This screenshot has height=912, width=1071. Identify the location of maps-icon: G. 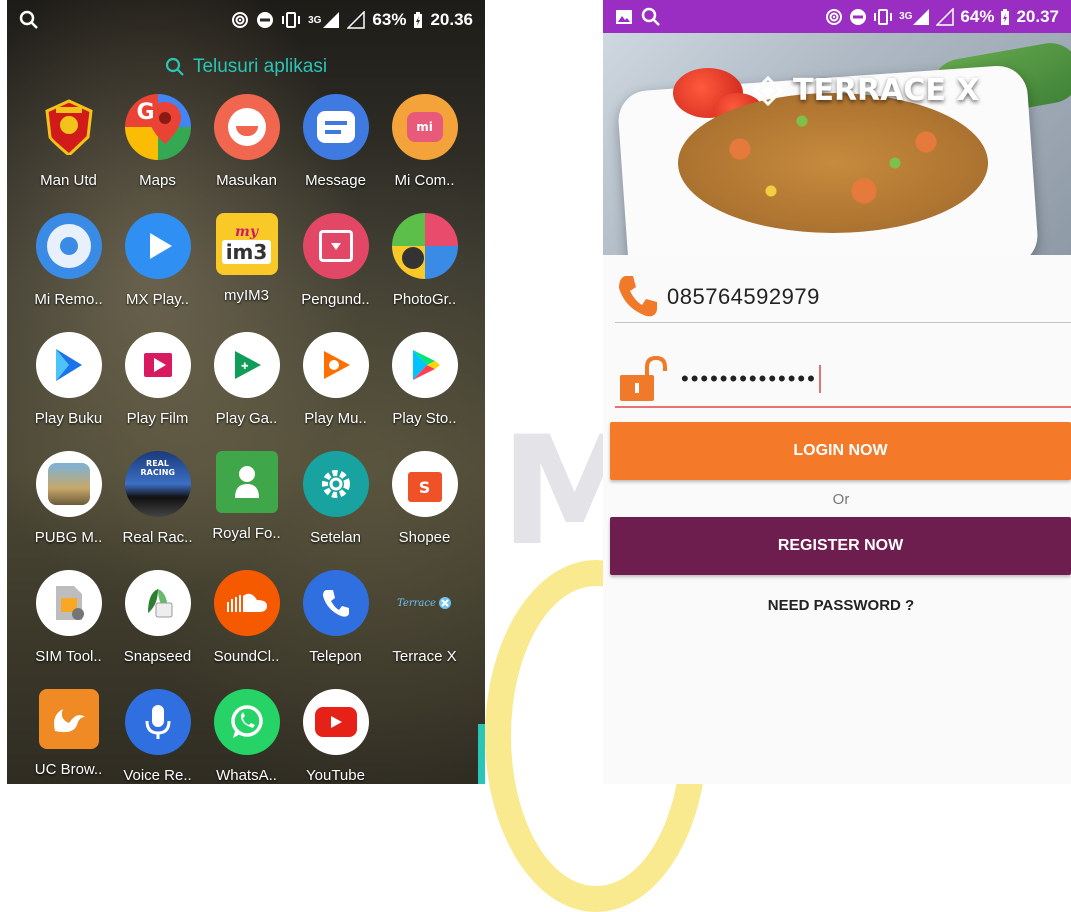
(157, 127).